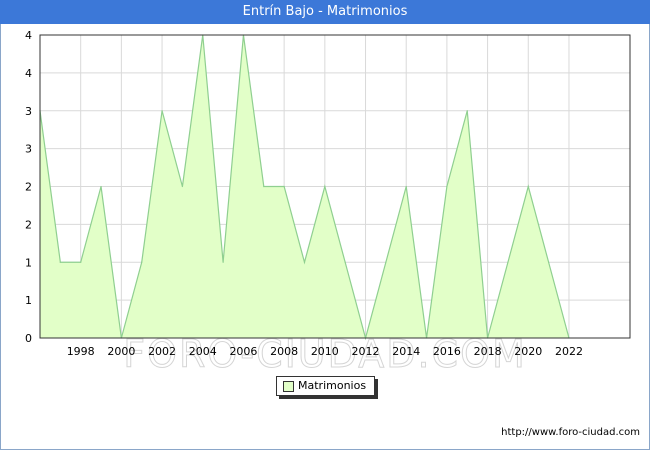 The width and height of the screenshot is (650, 450). What do you see at coordinates (284, 351) in the screenshot?
I see `x-tick-label: 2008` at bounding box center [284, 351].